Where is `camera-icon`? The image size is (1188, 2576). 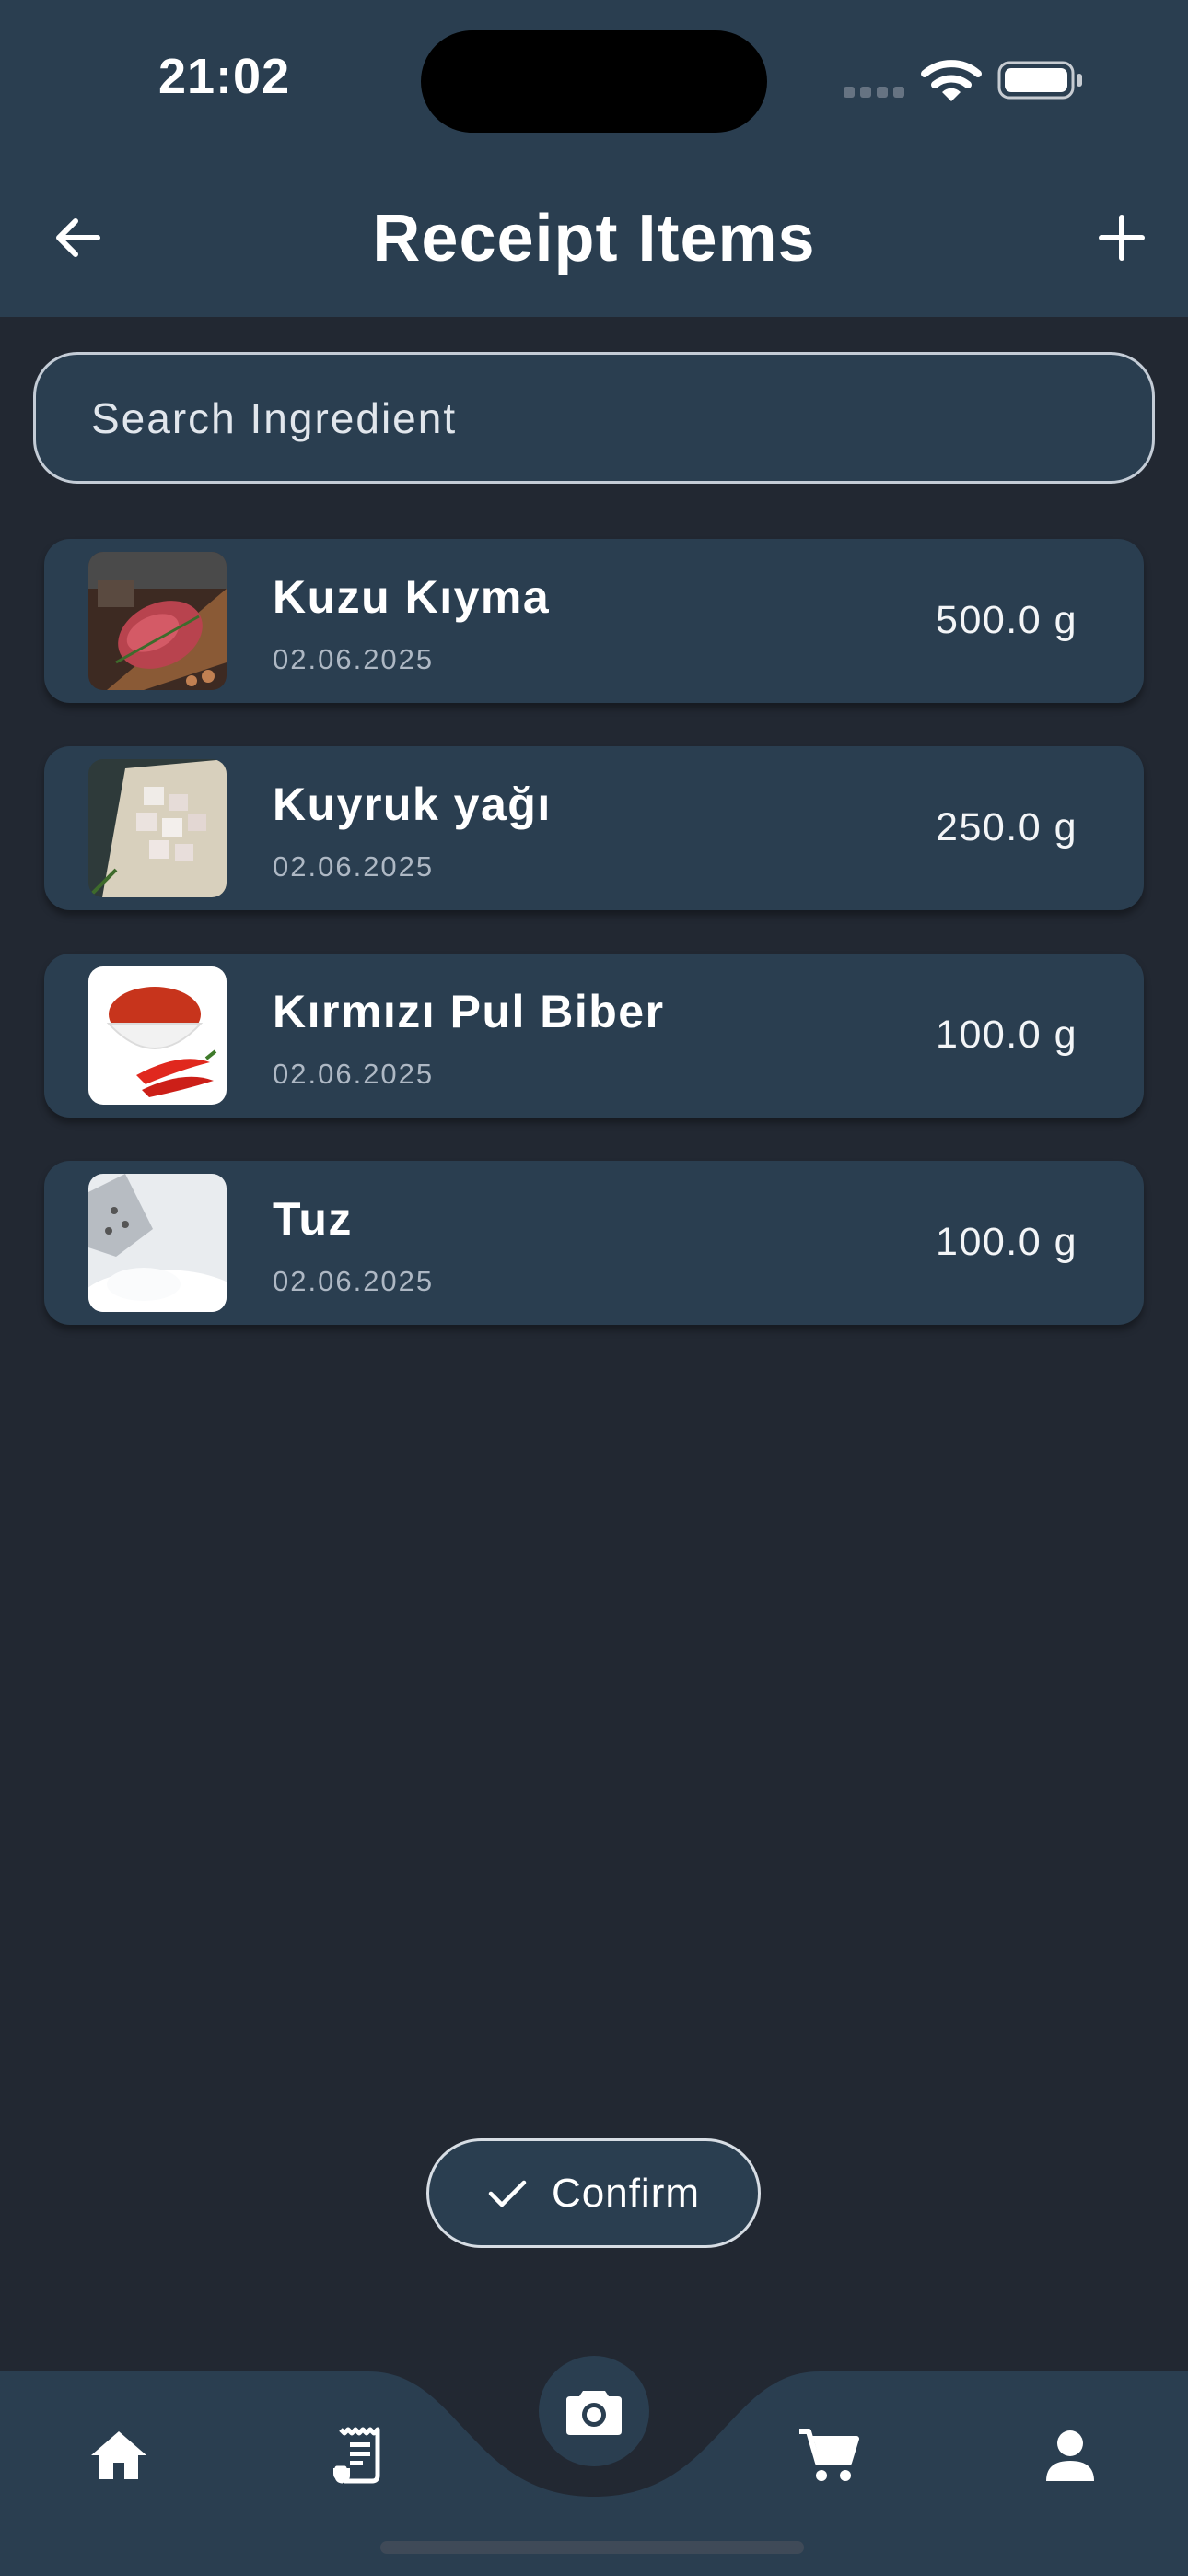
camera-icon is located at coordinates (594, 2413).